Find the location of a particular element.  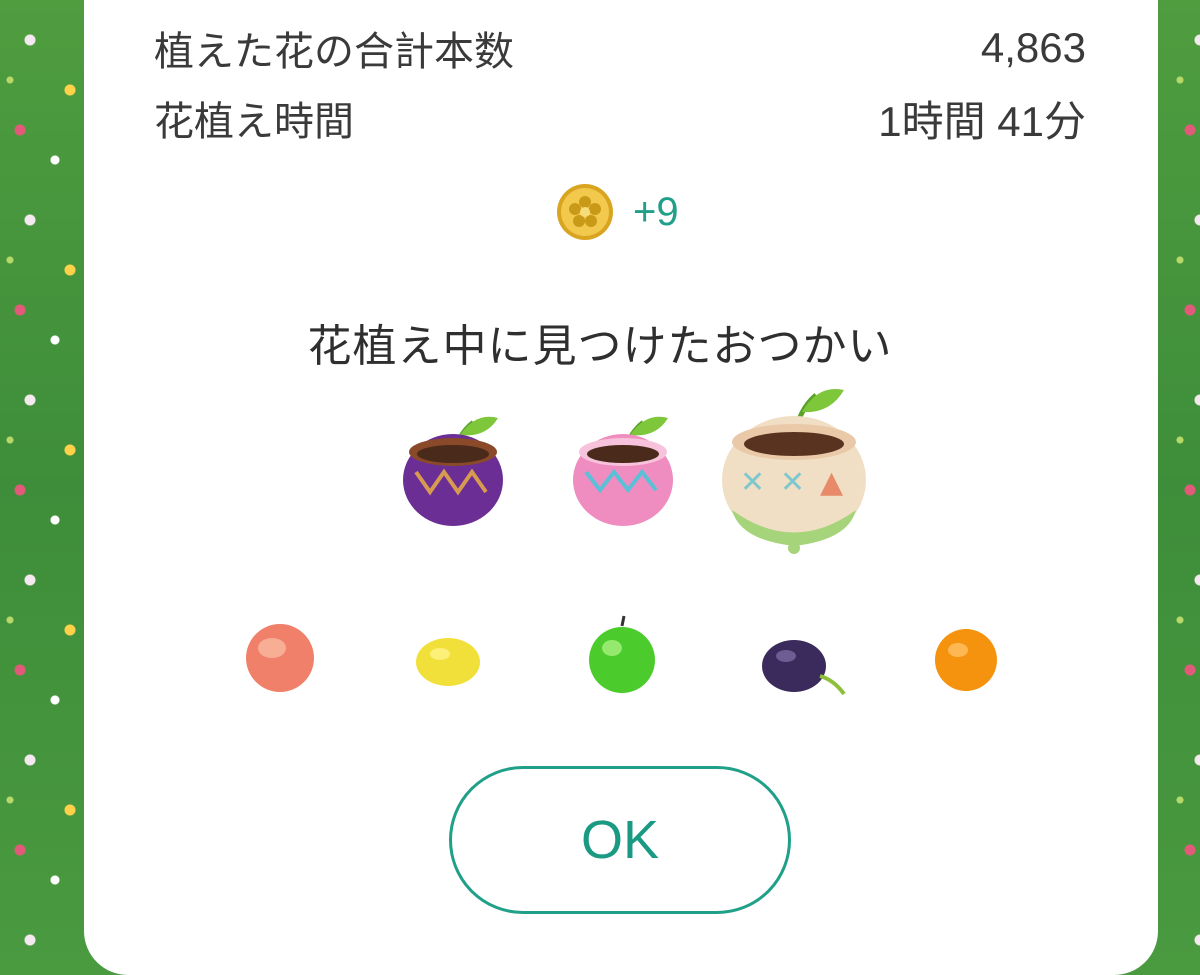

orange-icon is located at coordinates (966, 660).